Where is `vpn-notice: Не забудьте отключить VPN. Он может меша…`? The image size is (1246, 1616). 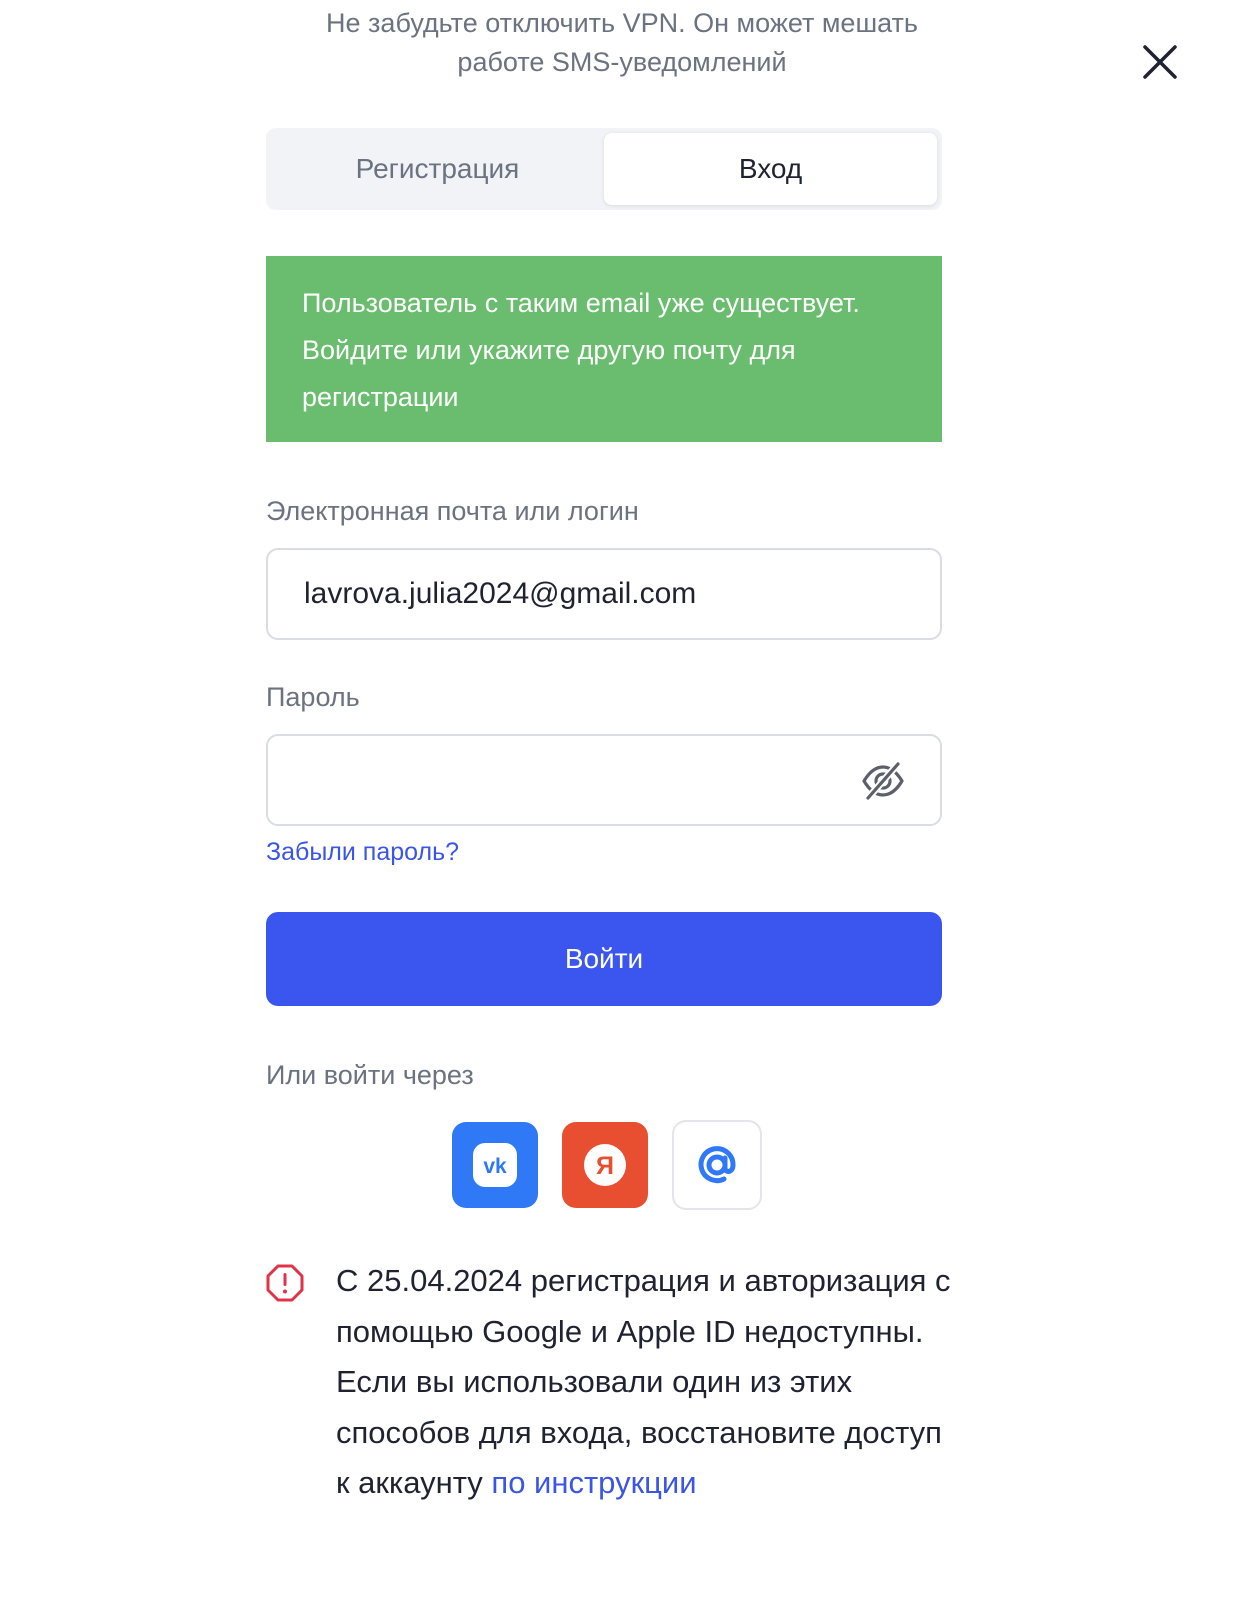
vpn-notice: Не забудьте отключить VPN. Он может меша… is located at coordinates (622, 43).